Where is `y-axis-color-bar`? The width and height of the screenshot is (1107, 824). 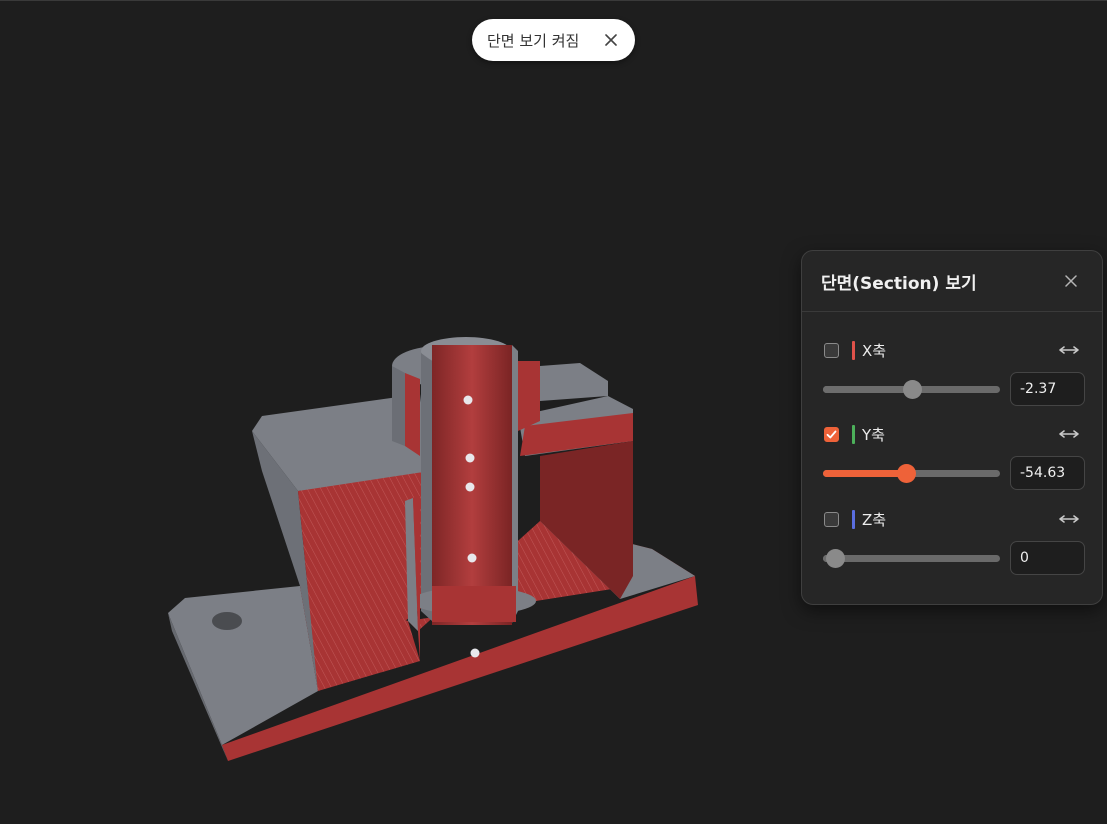
y-axis-color-bar is located at coordinates (853, 434).